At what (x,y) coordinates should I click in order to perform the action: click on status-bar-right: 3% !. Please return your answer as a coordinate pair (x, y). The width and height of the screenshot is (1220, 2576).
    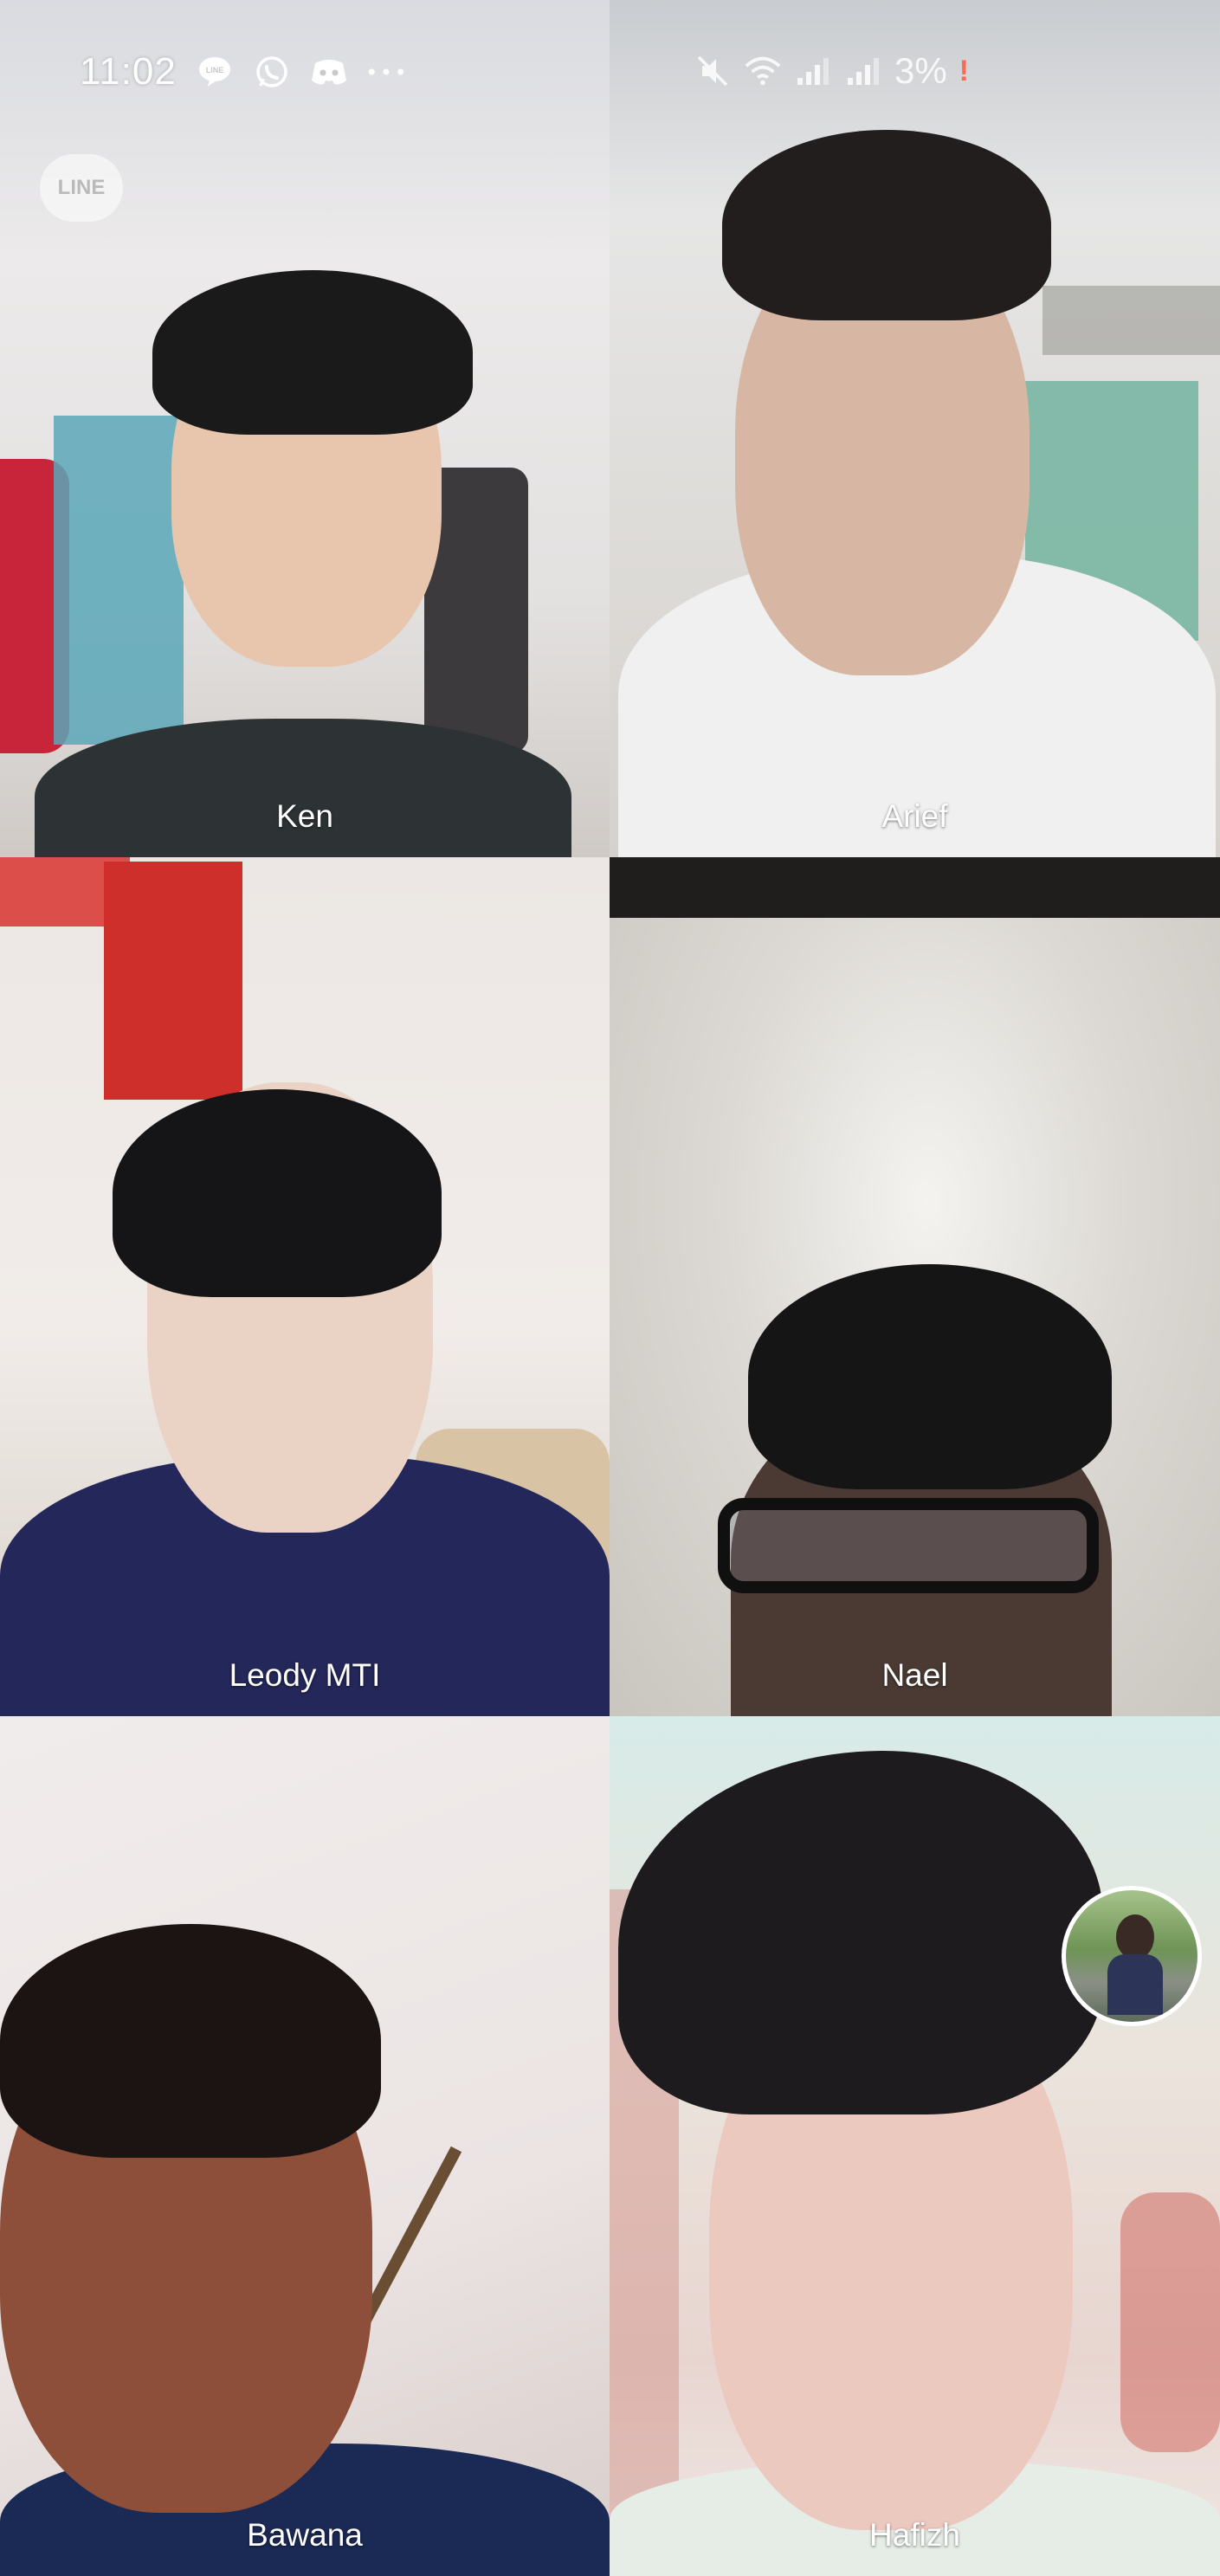
    Looking at the image, I should click on (831, 71).